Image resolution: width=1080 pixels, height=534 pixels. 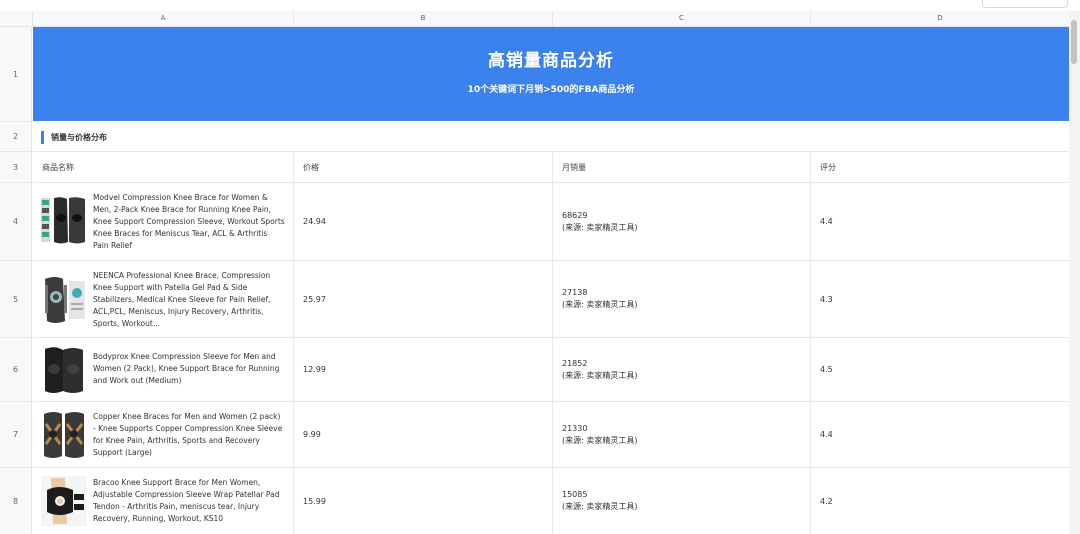 I want to click on row-header-6: 6, so click(x=16, y=370).